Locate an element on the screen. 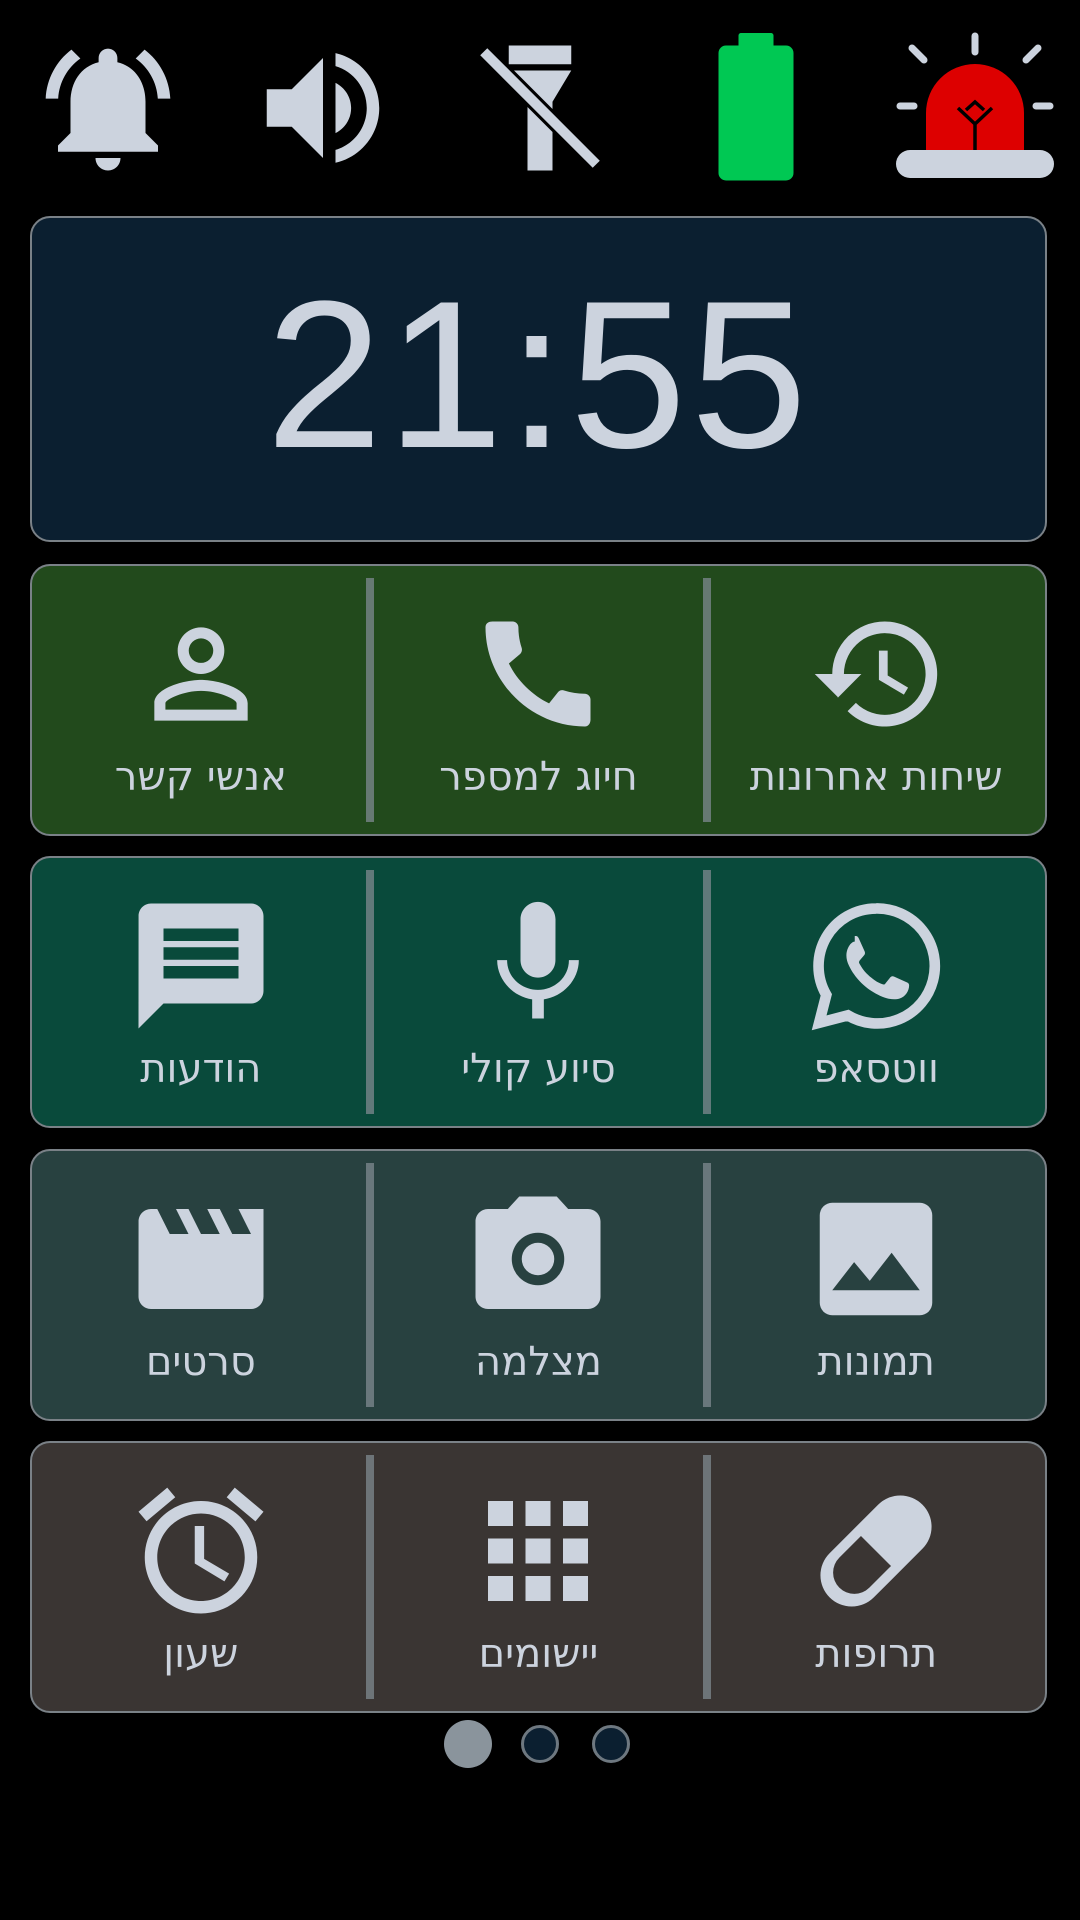 Image resolution: width=1080 pixels, height=1920 pixels. tile-label: תמונות is located at coordinates (876, 1362).